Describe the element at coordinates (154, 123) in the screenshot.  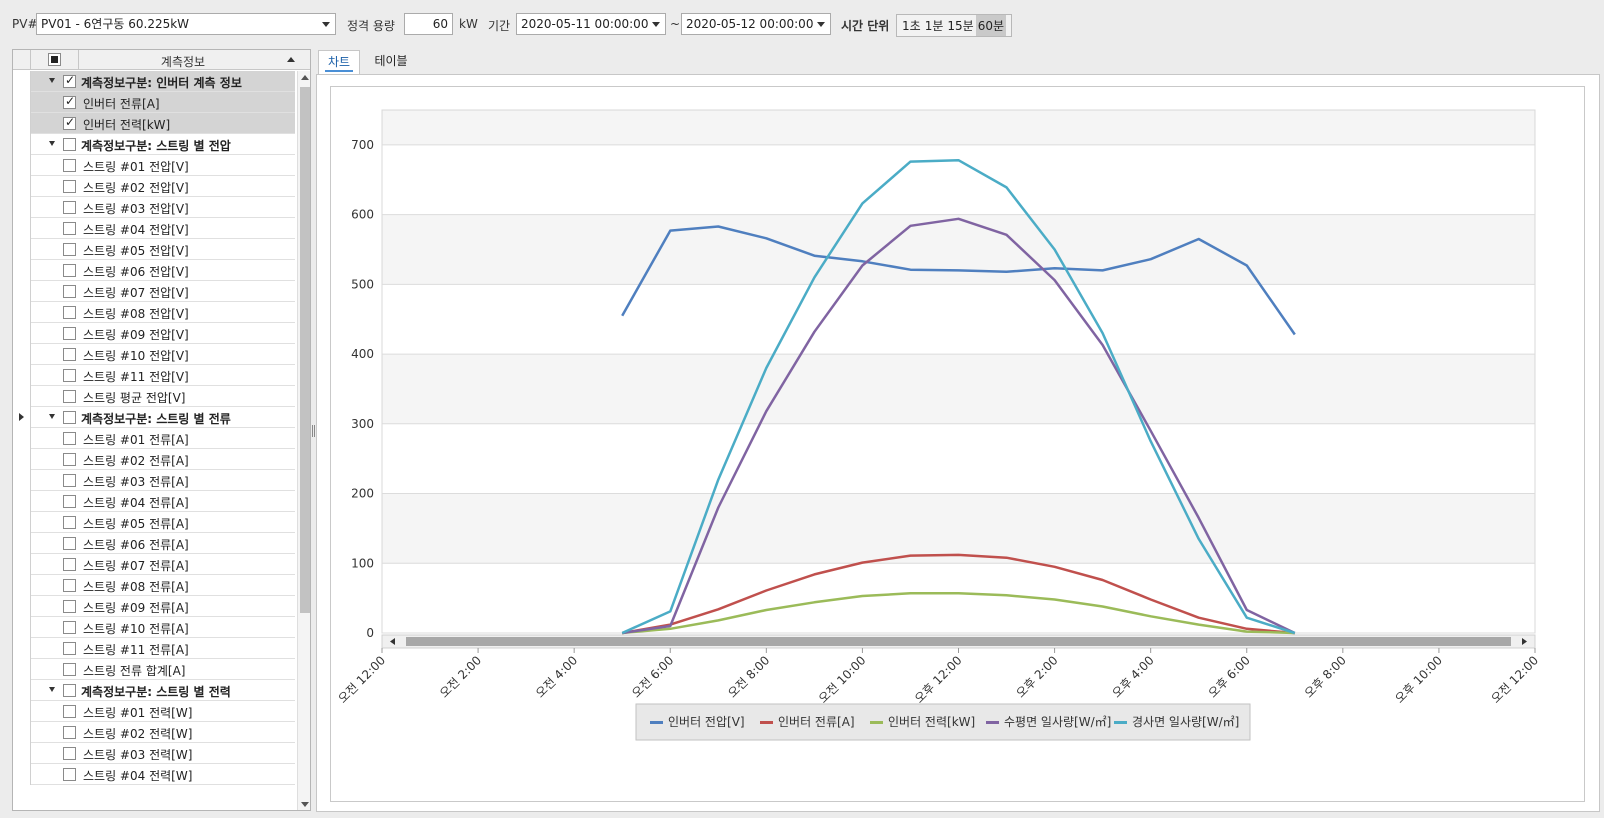
I see `tree-item-row: 인버터 전력[kW]` at that location.